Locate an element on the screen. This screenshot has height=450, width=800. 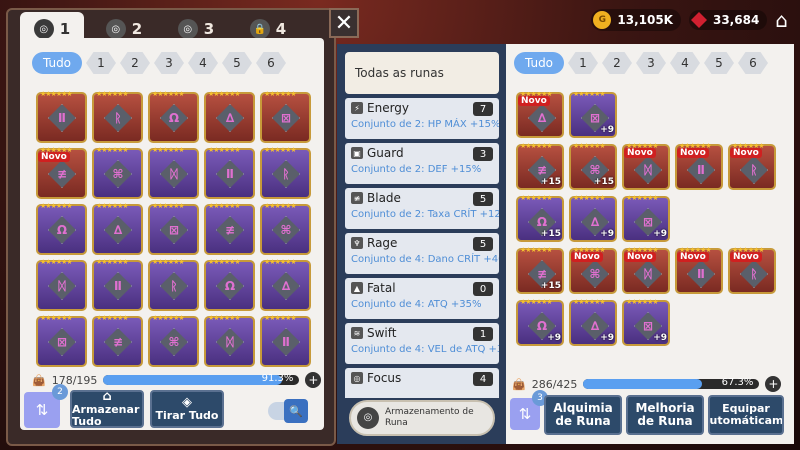
rune-glyph-icon: ᚱ is located at coordinates (118, 118).